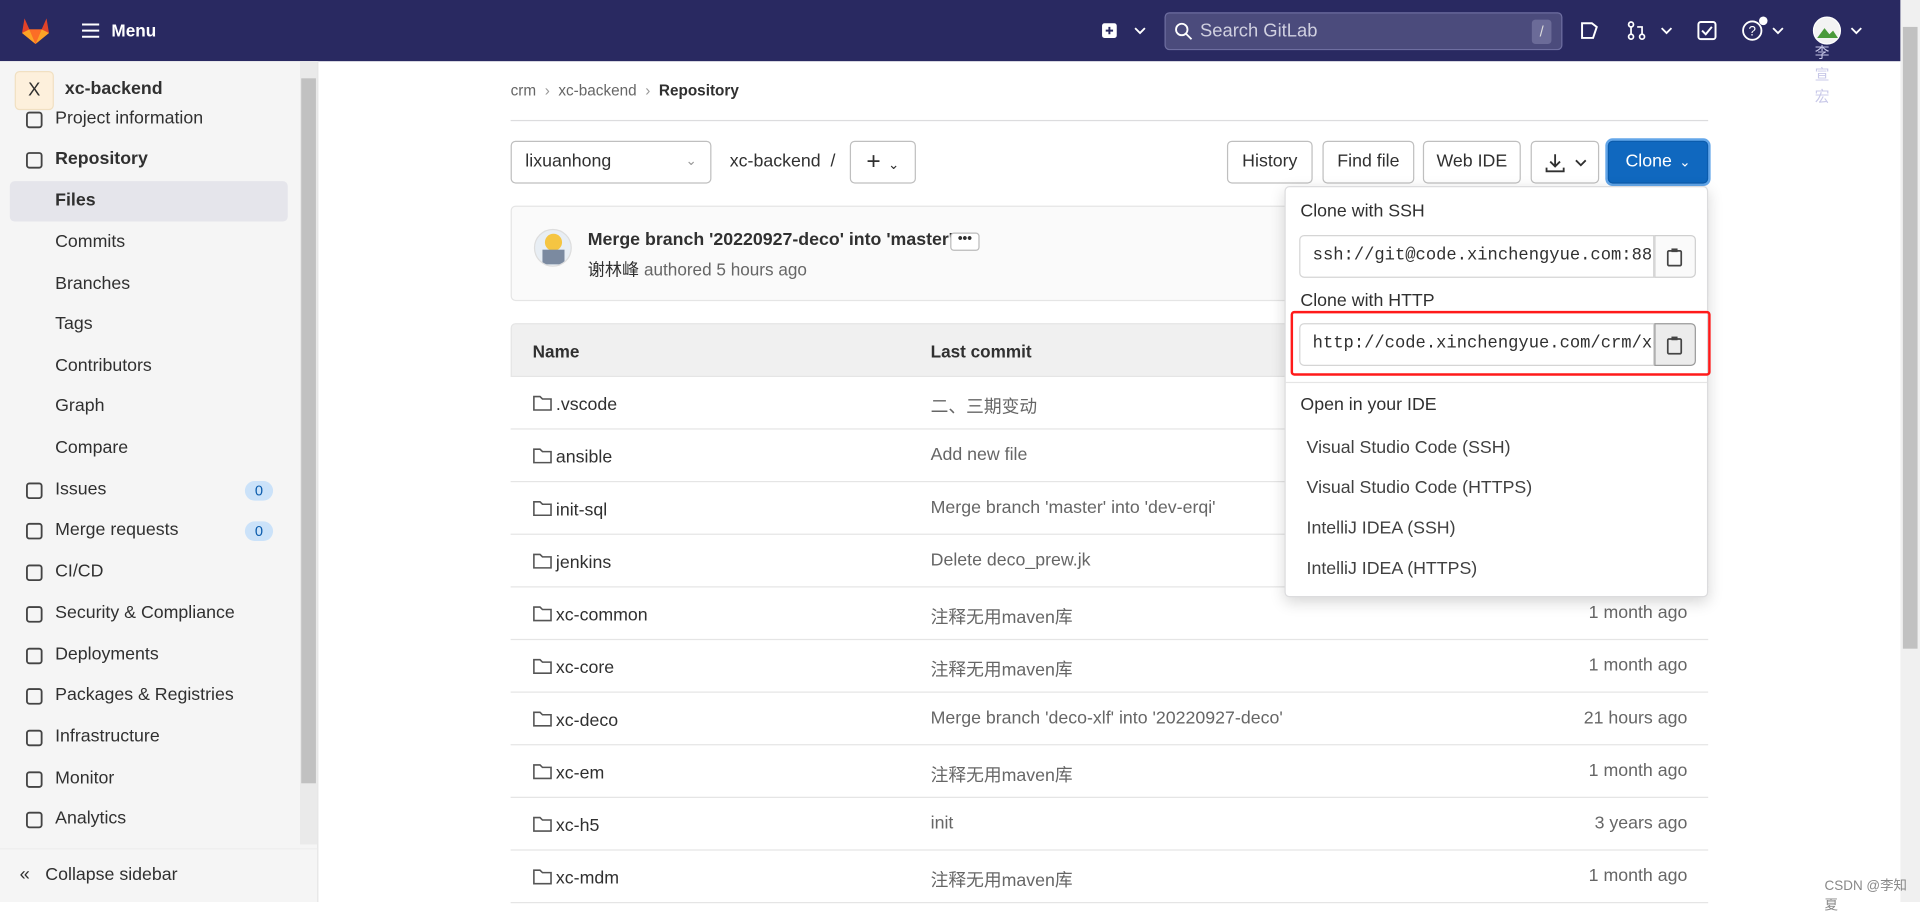  What do you see at coordinates (1675, 256) in the screenshot?
I see `copy-ssh-button` at bounding box center [1675, 256].